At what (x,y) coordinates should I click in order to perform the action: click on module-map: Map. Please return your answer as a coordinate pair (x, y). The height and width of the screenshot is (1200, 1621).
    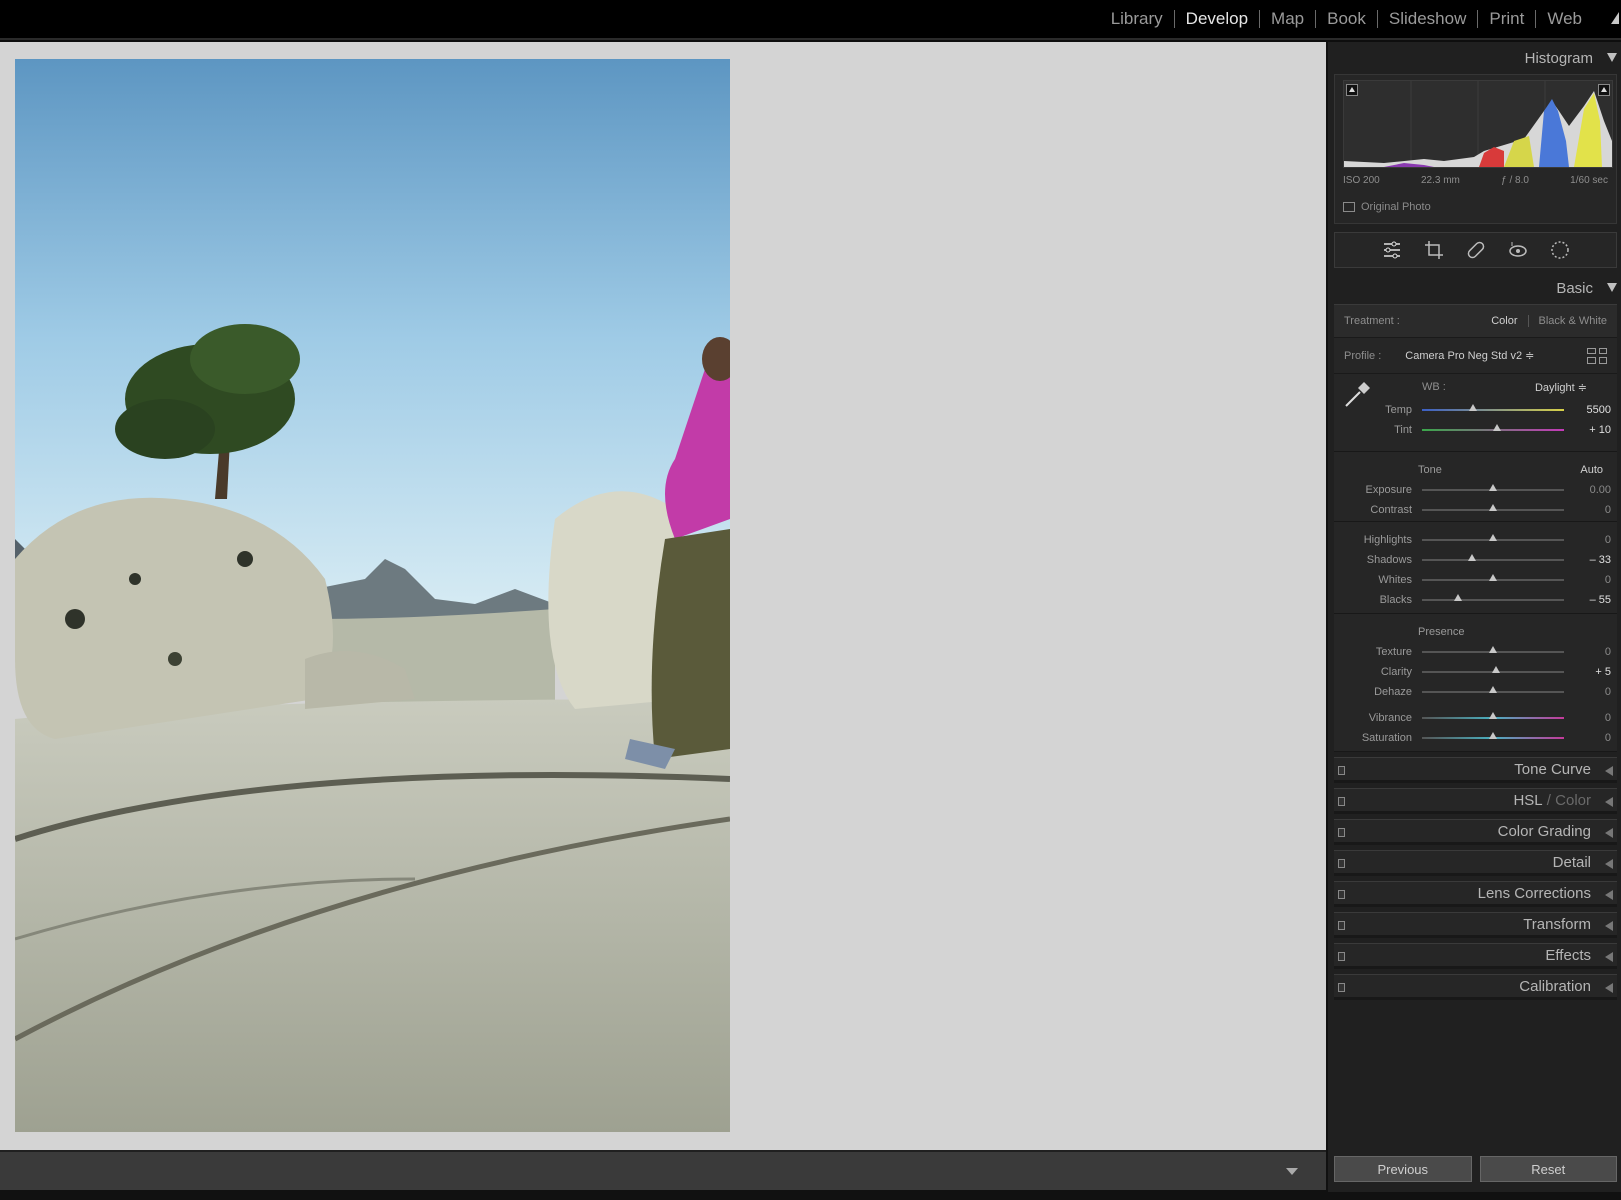
    Looking at the image, I should click on (1288, 19).